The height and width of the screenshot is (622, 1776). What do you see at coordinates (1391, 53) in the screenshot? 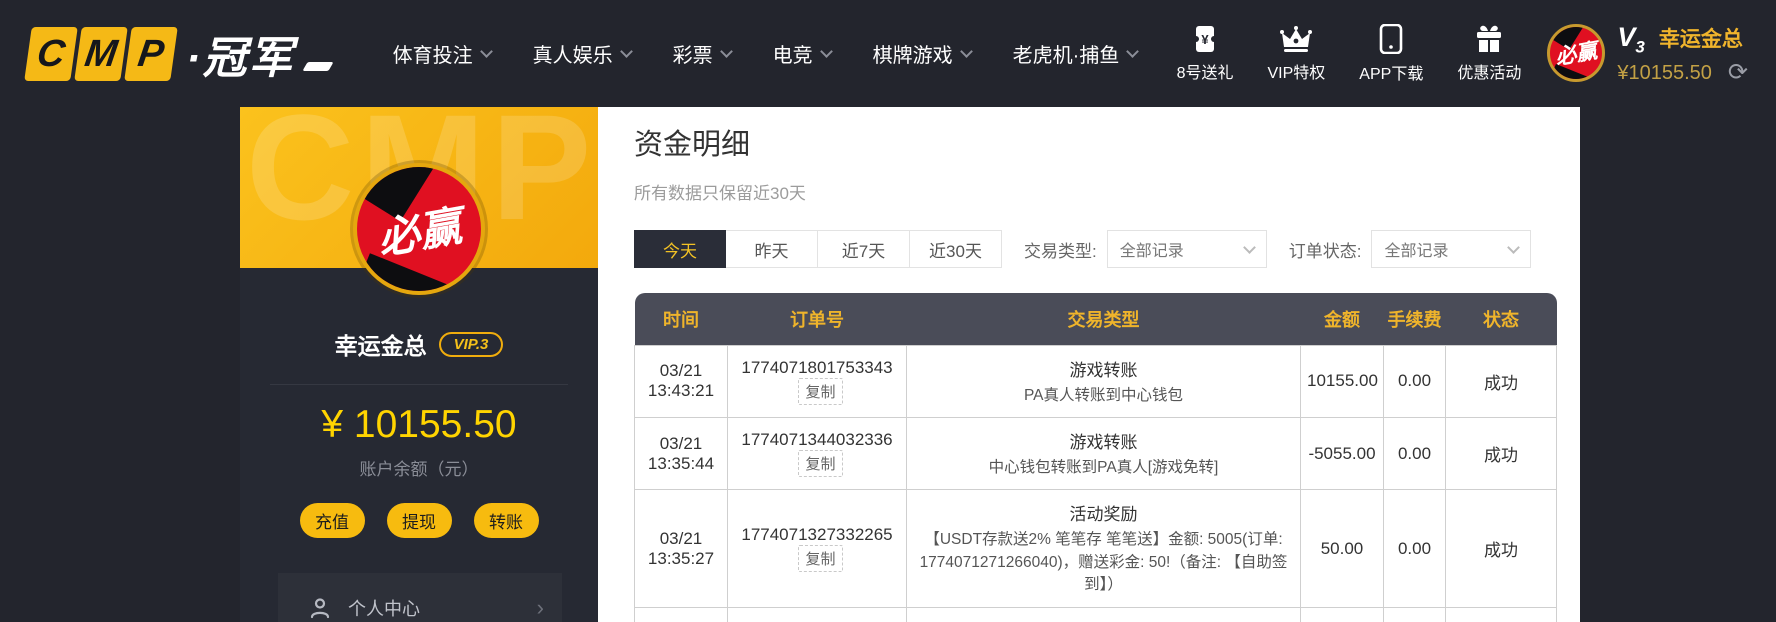
I see `app-download-button: APP下载` at bounding box center [1391, 53].